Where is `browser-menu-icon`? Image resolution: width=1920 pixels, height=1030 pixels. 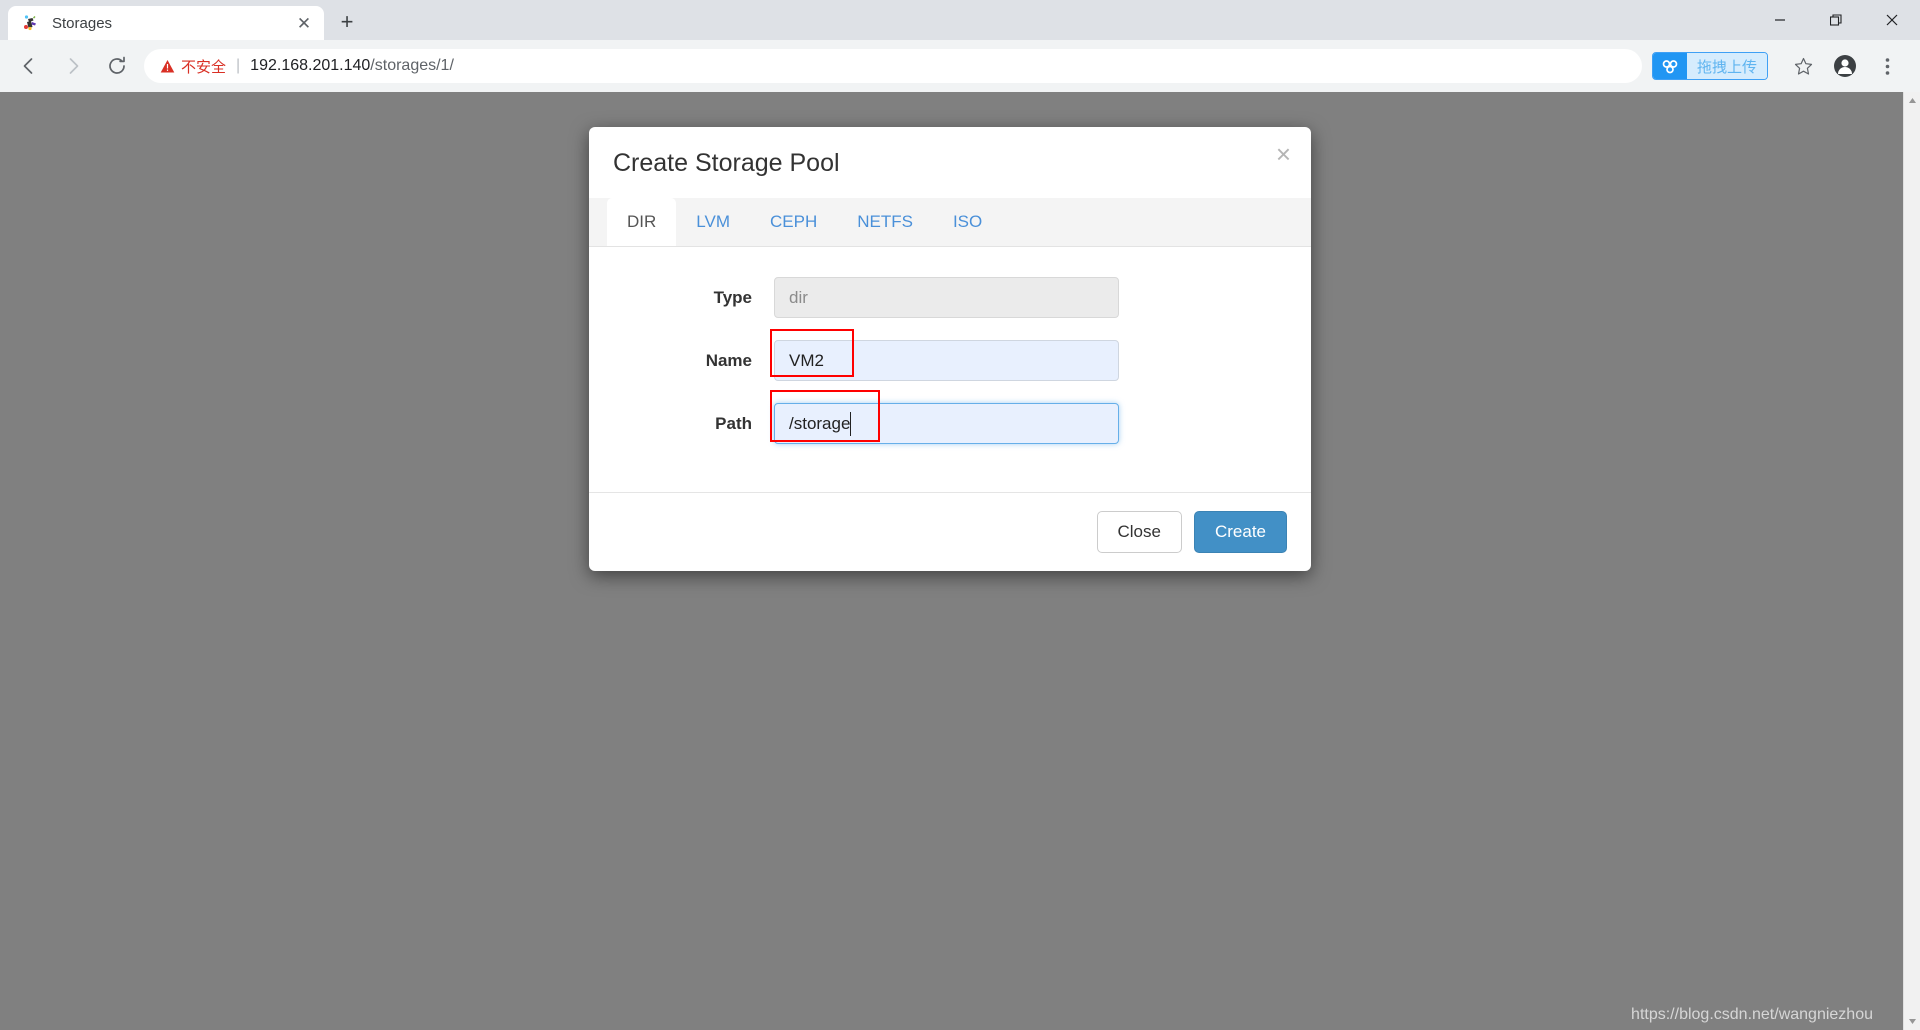
browser-menu-icon is located at coordinates (1887, 66).